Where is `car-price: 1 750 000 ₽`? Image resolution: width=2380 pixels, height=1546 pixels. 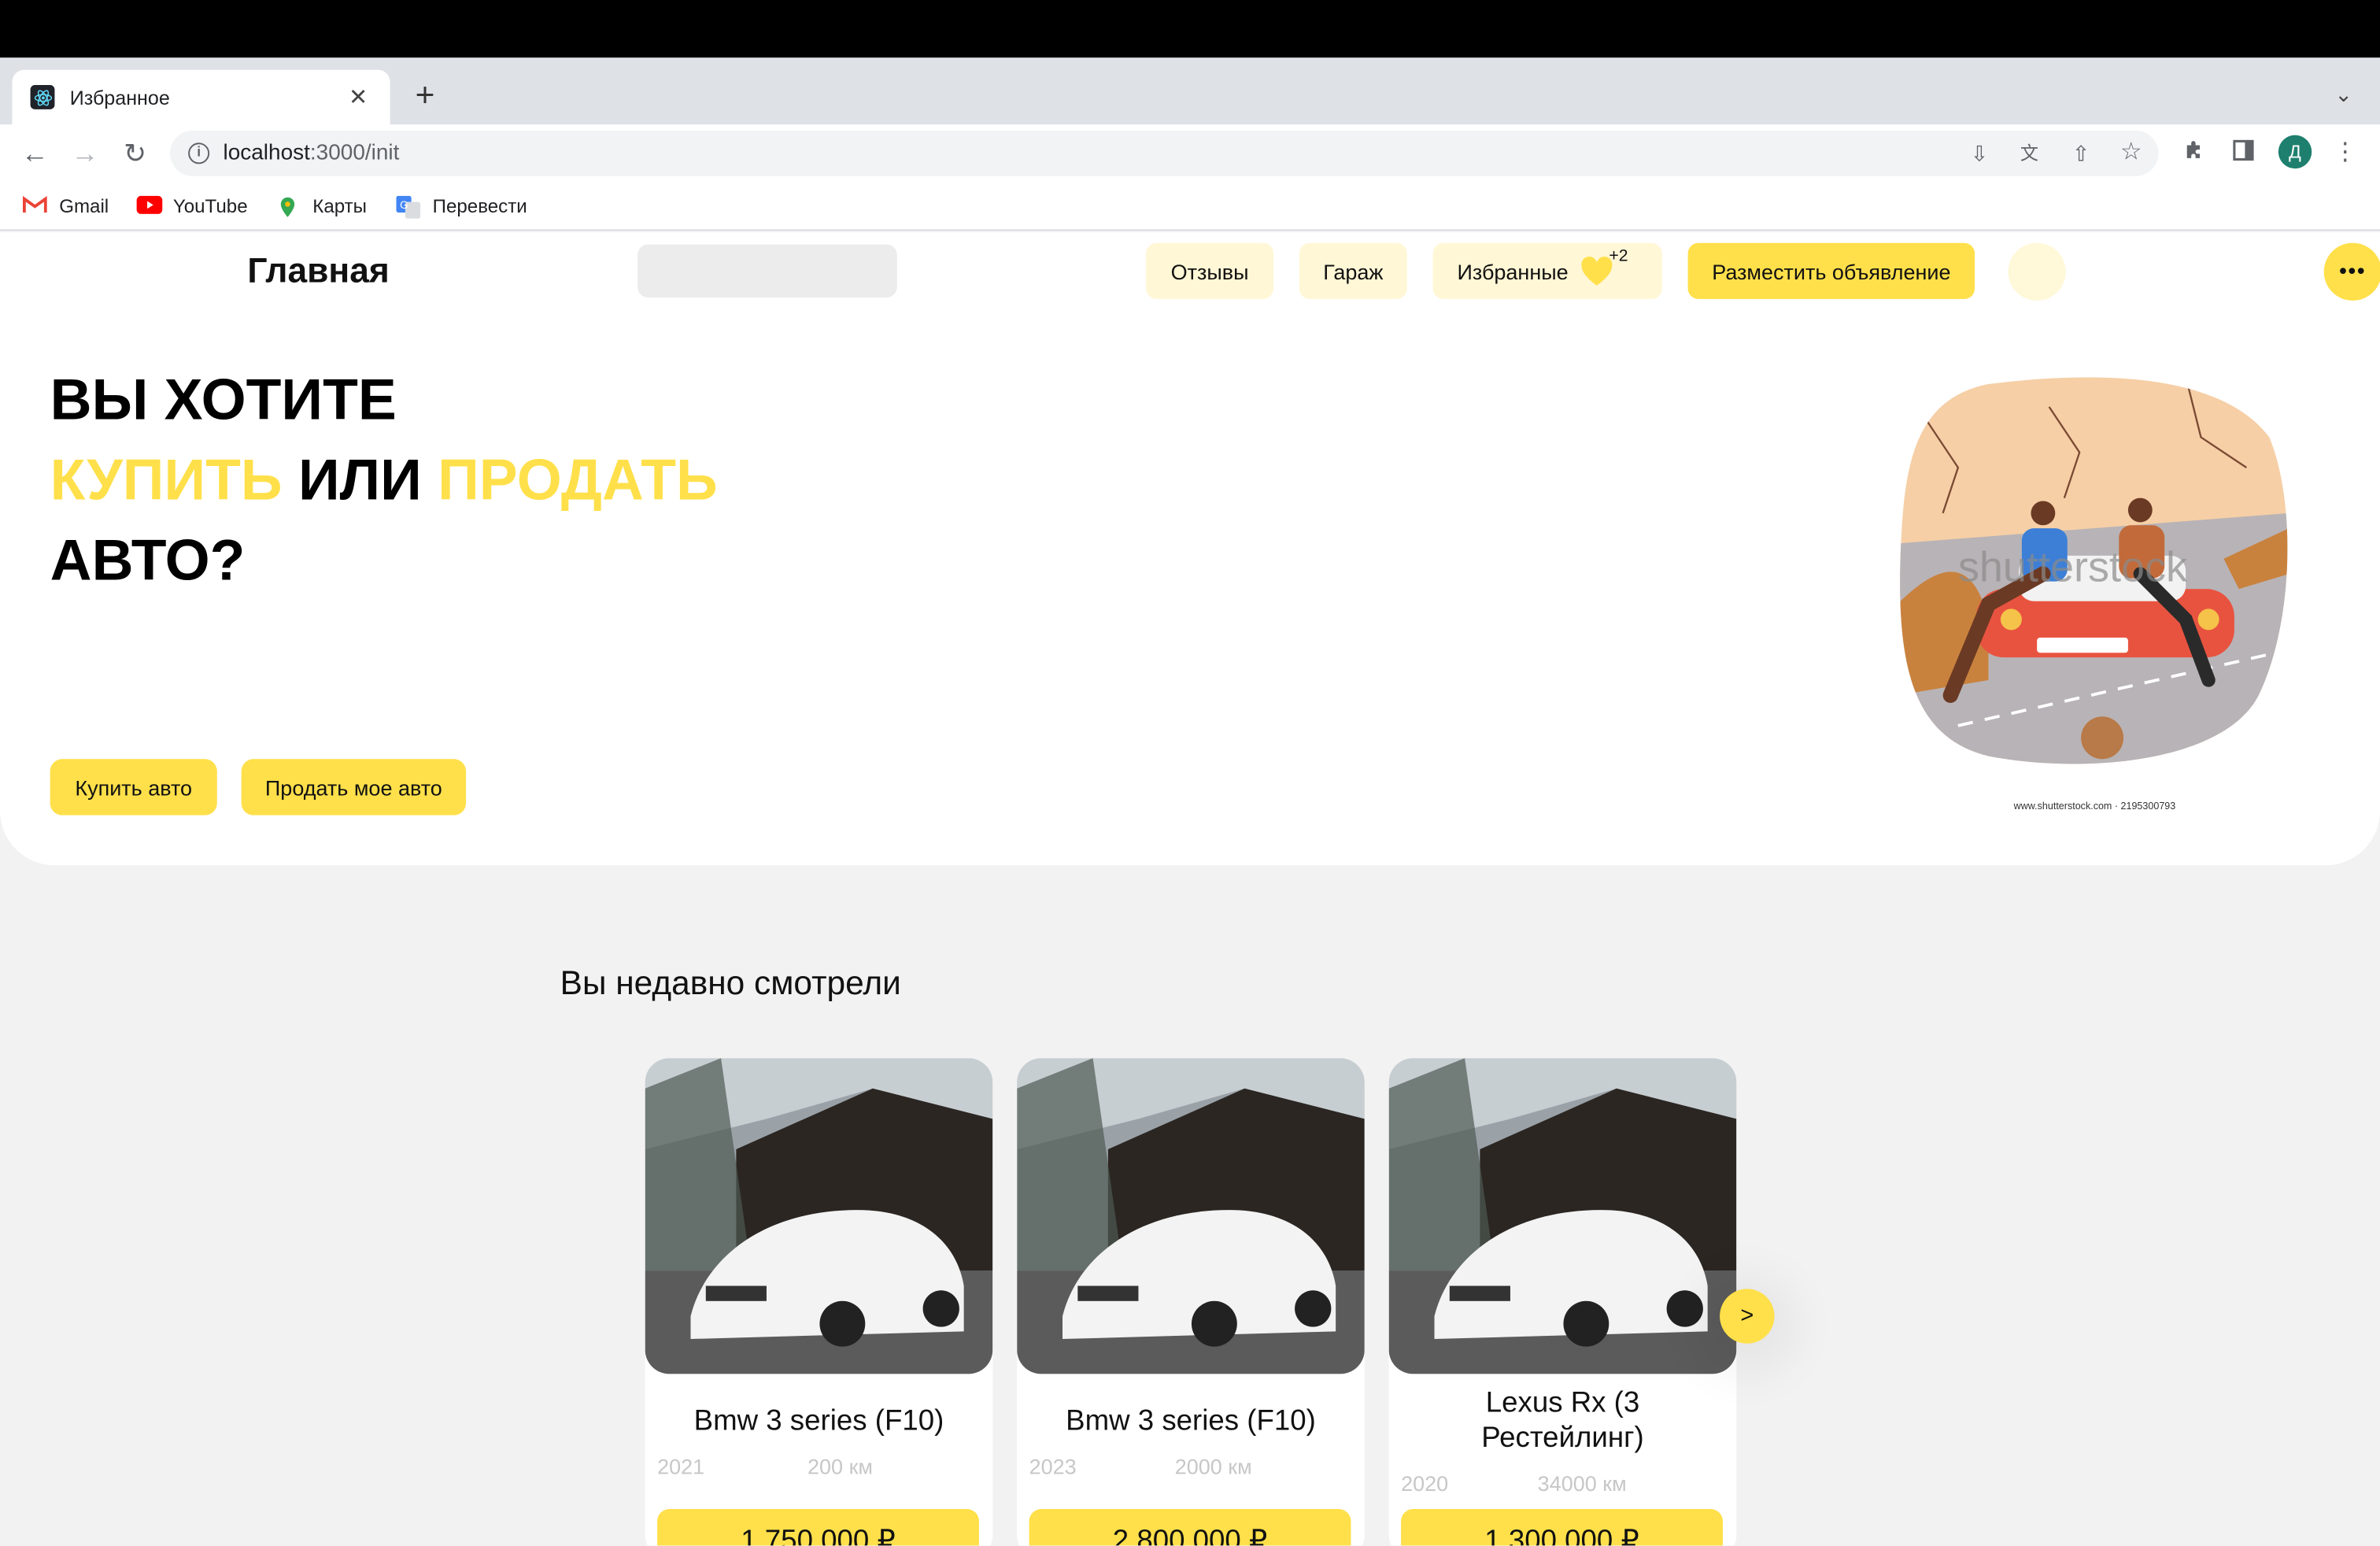
car-price: 1 750 000 ₽ is located at coordinates (818, 1527).